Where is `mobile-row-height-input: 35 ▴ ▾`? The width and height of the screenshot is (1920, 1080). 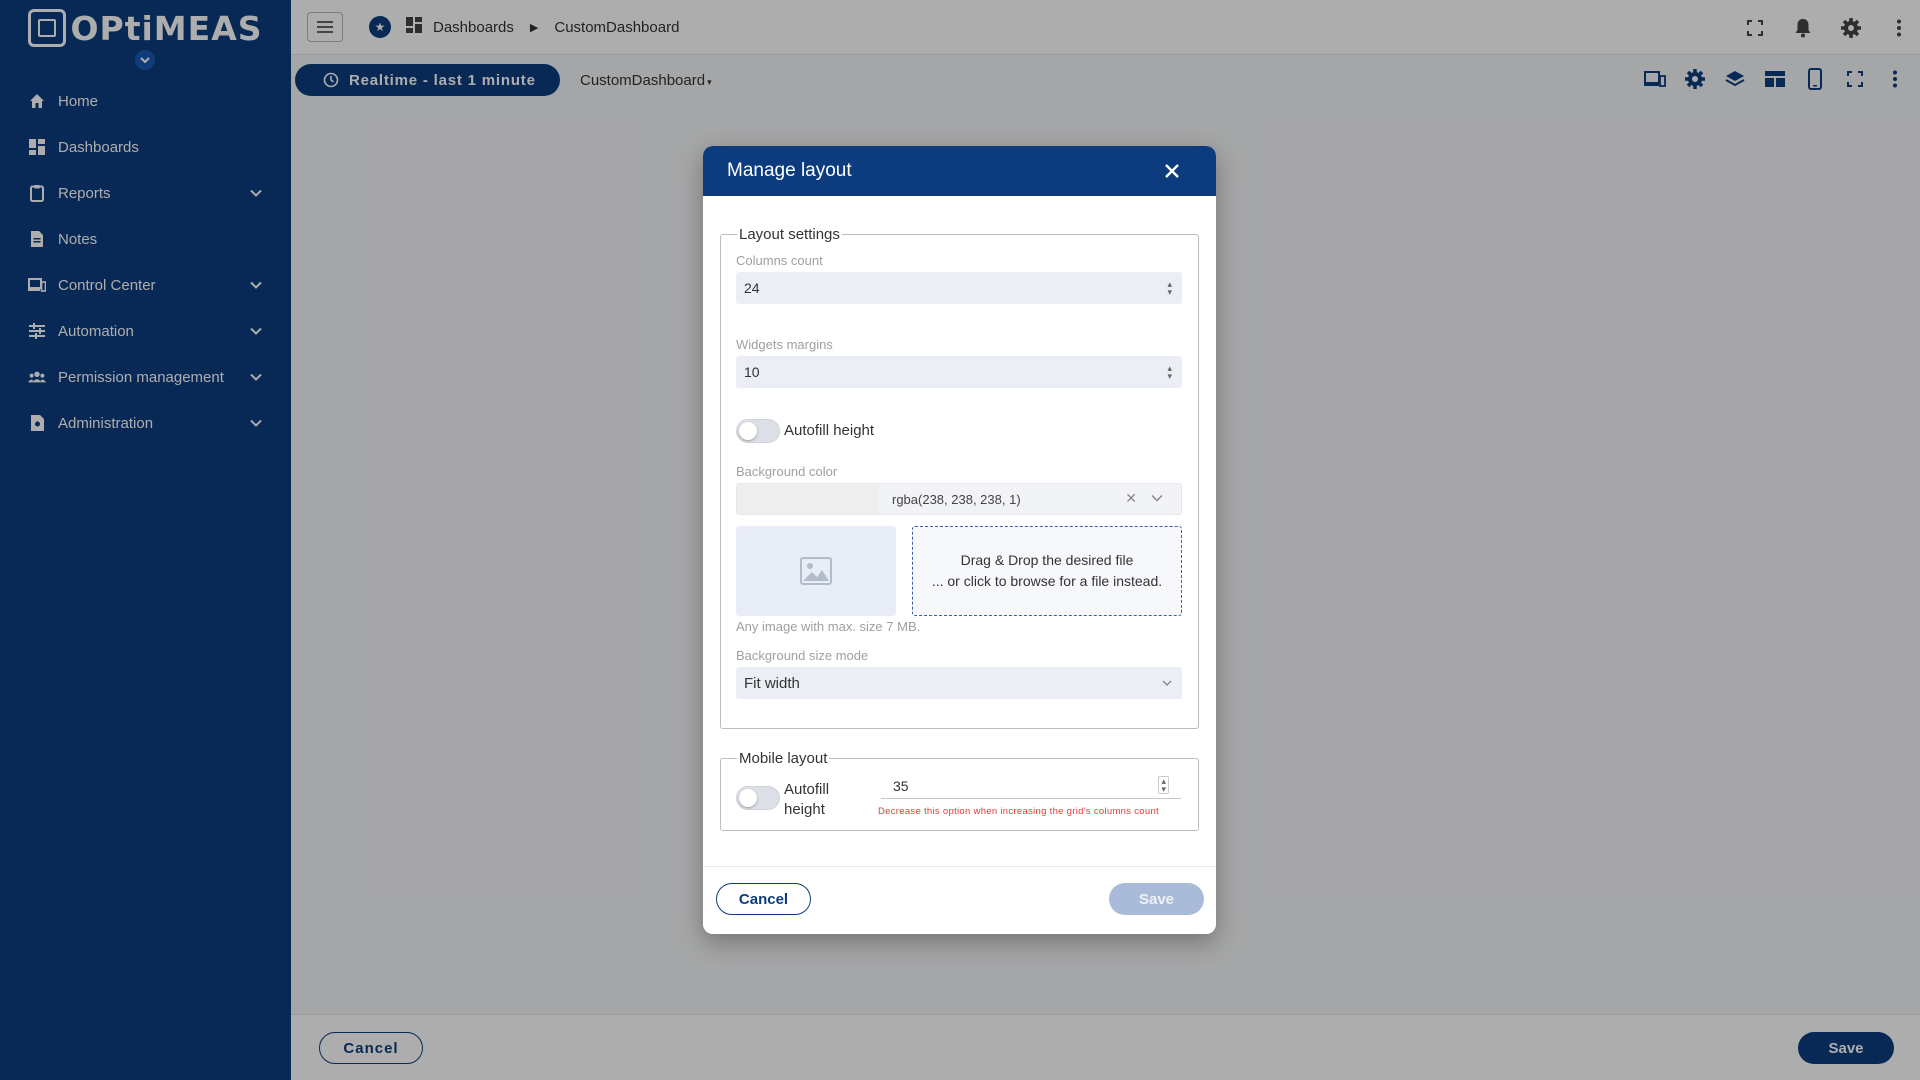
mobile-row-height-input: 35 ▴ ▾ is located at coordinates (1031, 786).